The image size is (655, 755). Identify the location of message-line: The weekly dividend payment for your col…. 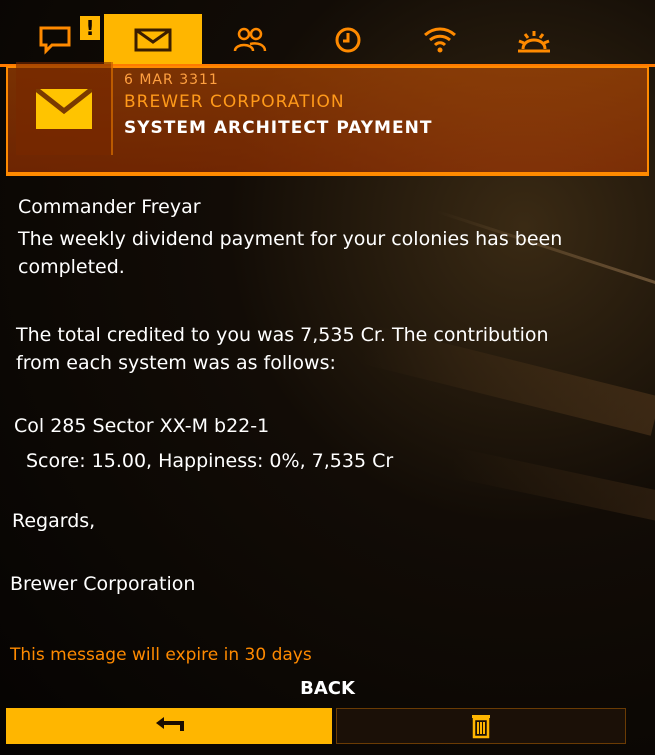
(290, 239).